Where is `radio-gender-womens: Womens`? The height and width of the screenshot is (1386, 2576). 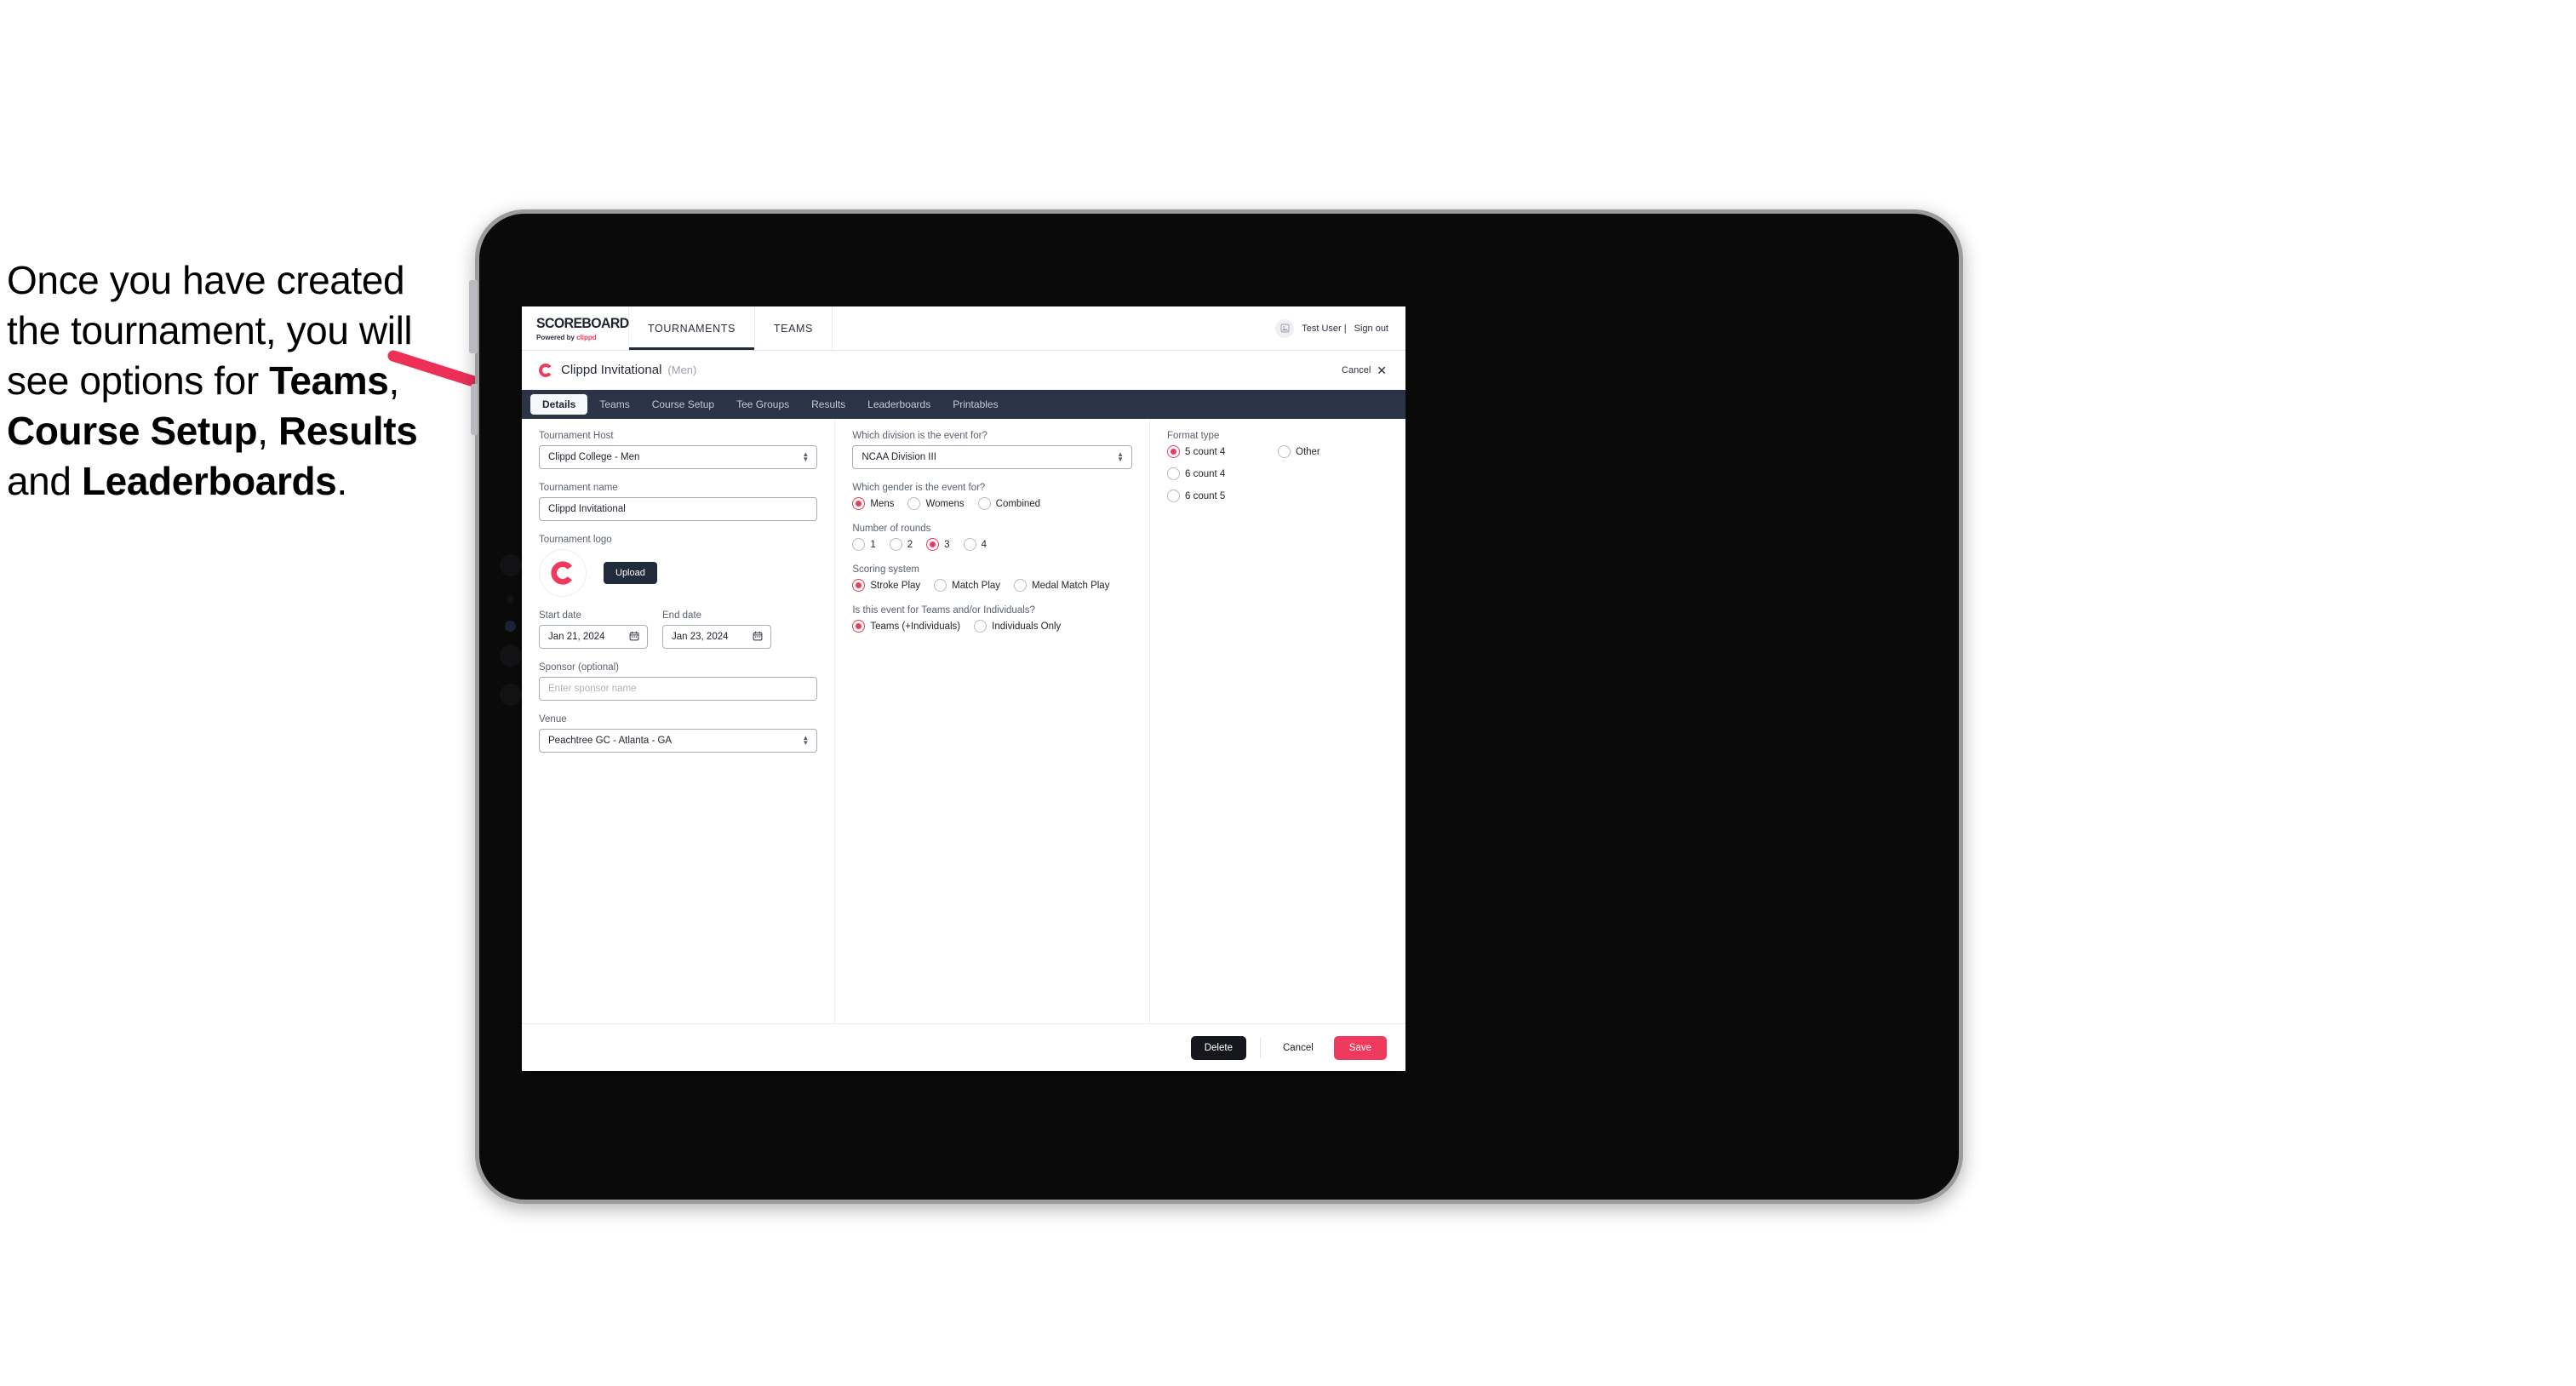
radio-gender-womens: Womens is located at coordinates (936, 503).